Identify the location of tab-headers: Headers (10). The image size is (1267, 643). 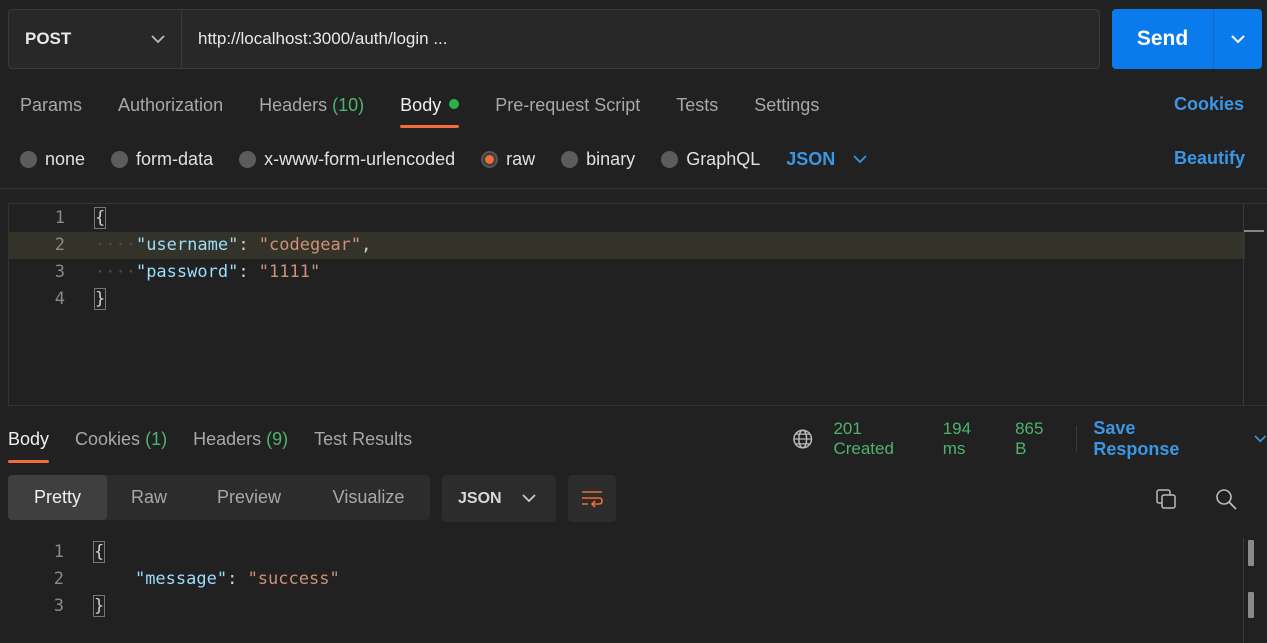
(311, 110).